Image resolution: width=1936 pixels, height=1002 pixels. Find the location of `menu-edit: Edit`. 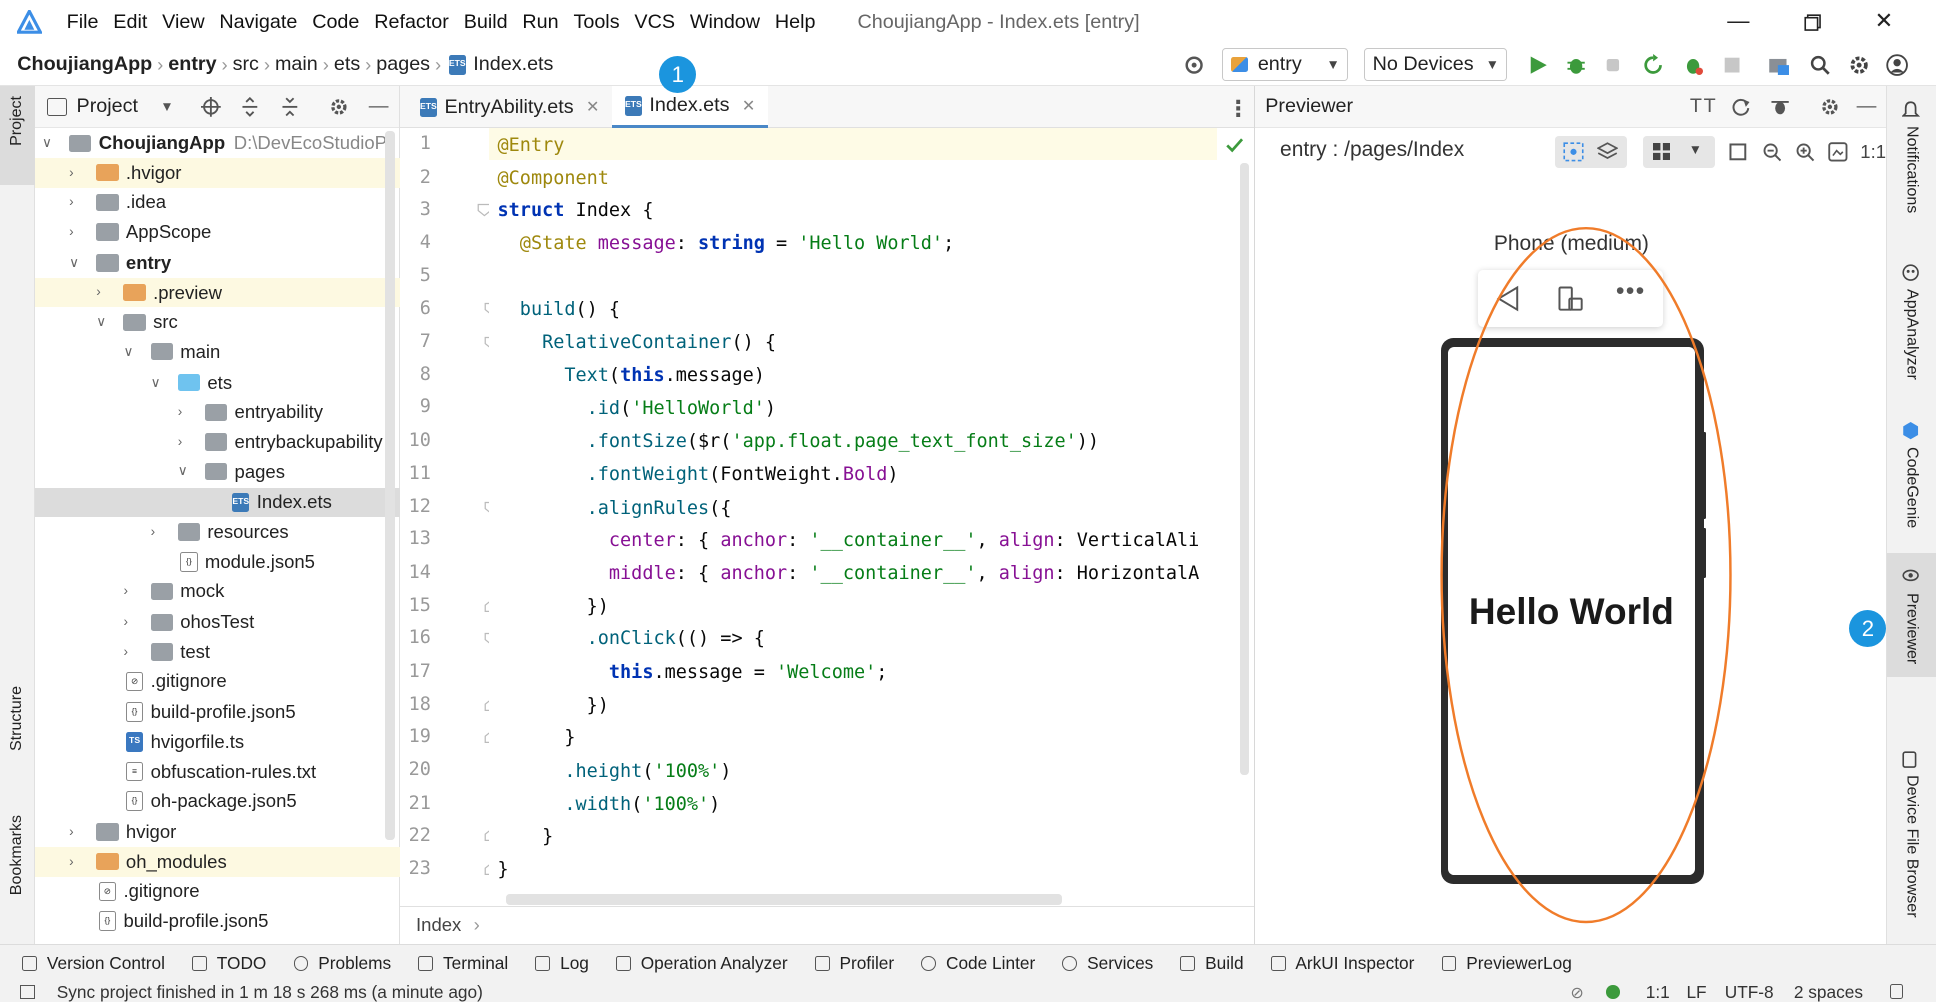

menu-edit: Edit is located at coordinates (130, 22).